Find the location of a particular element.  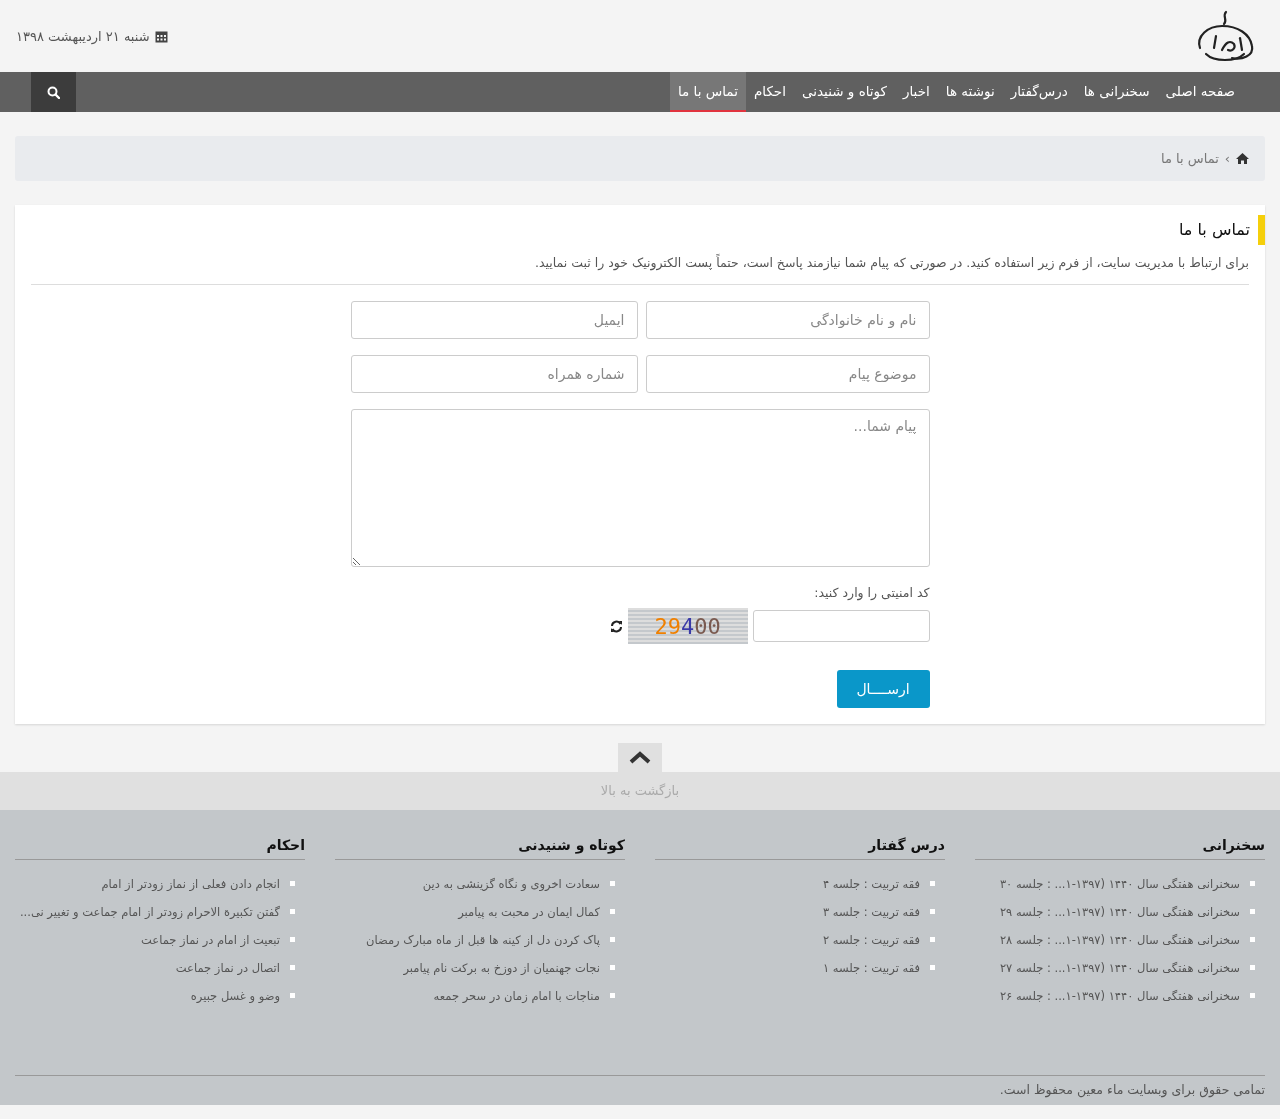

nav-link: صفحه اصلی is located at coordinates (1200, 92).